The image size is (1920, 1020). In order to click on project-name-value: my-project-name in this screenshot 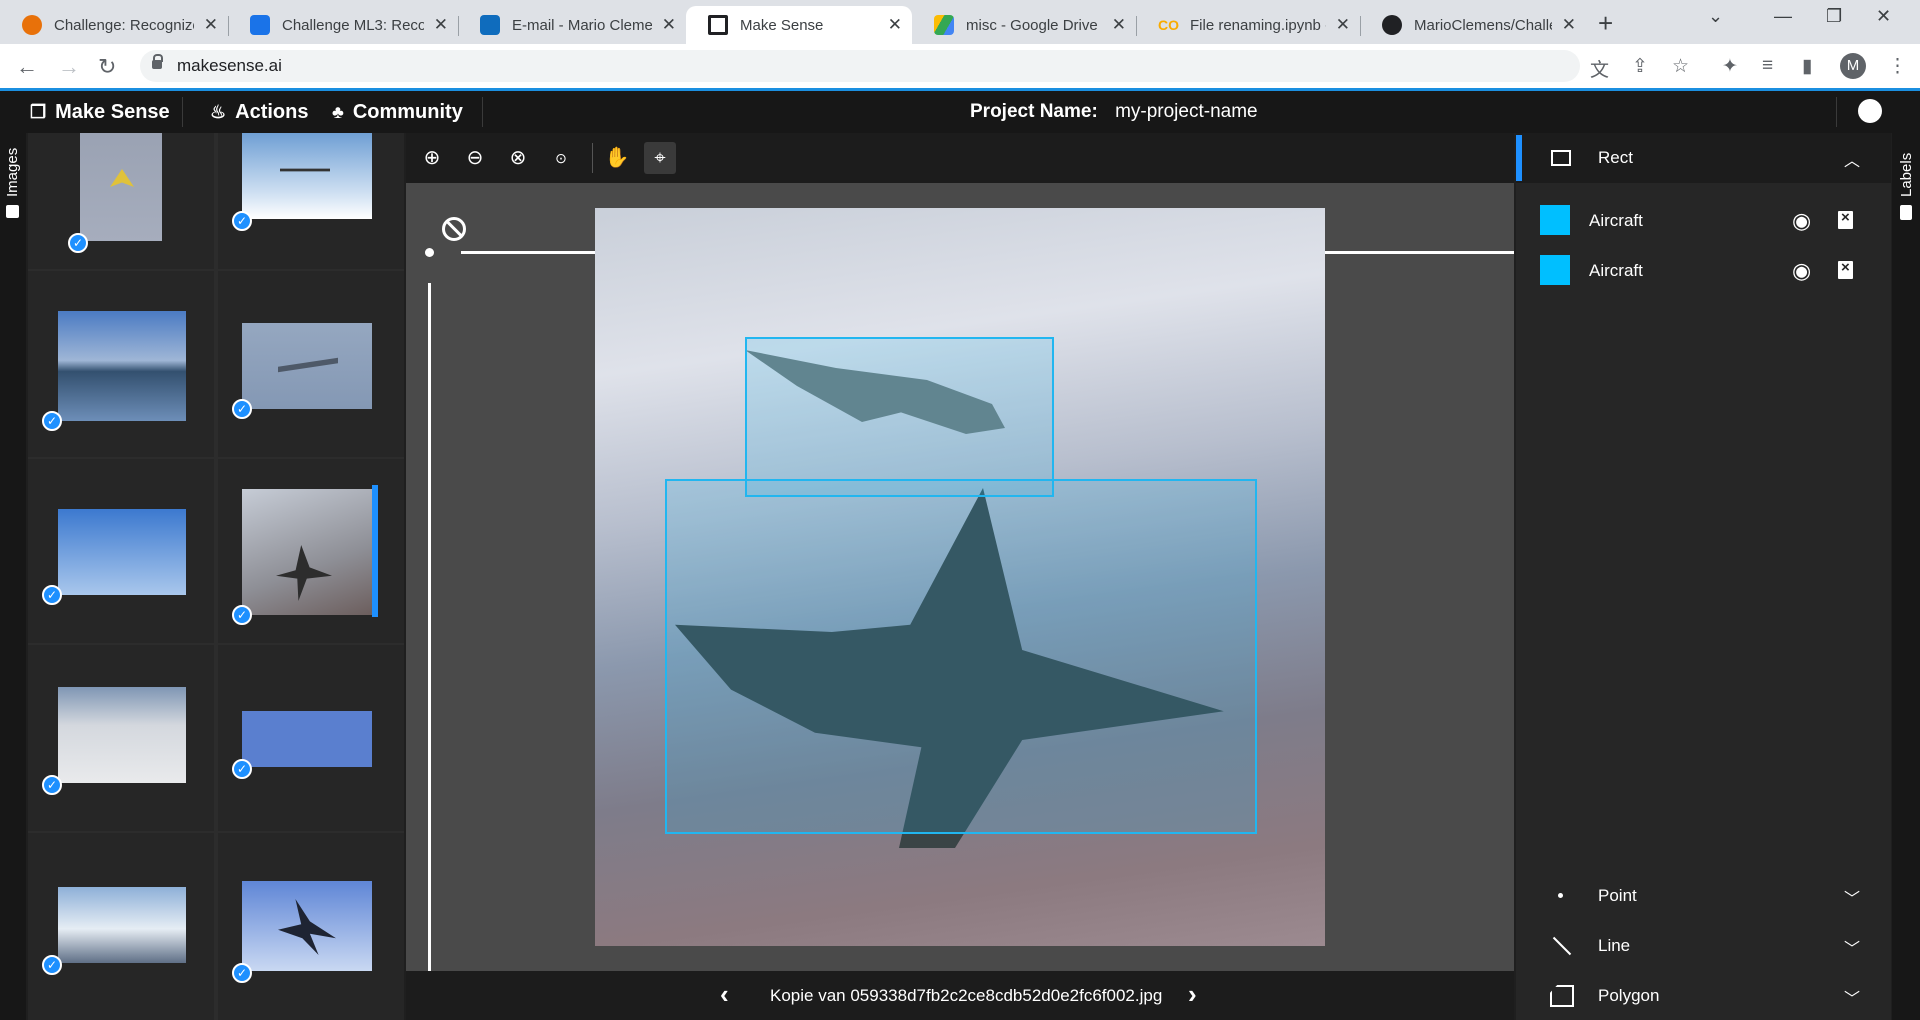, I will do `click(1186, 111)`.